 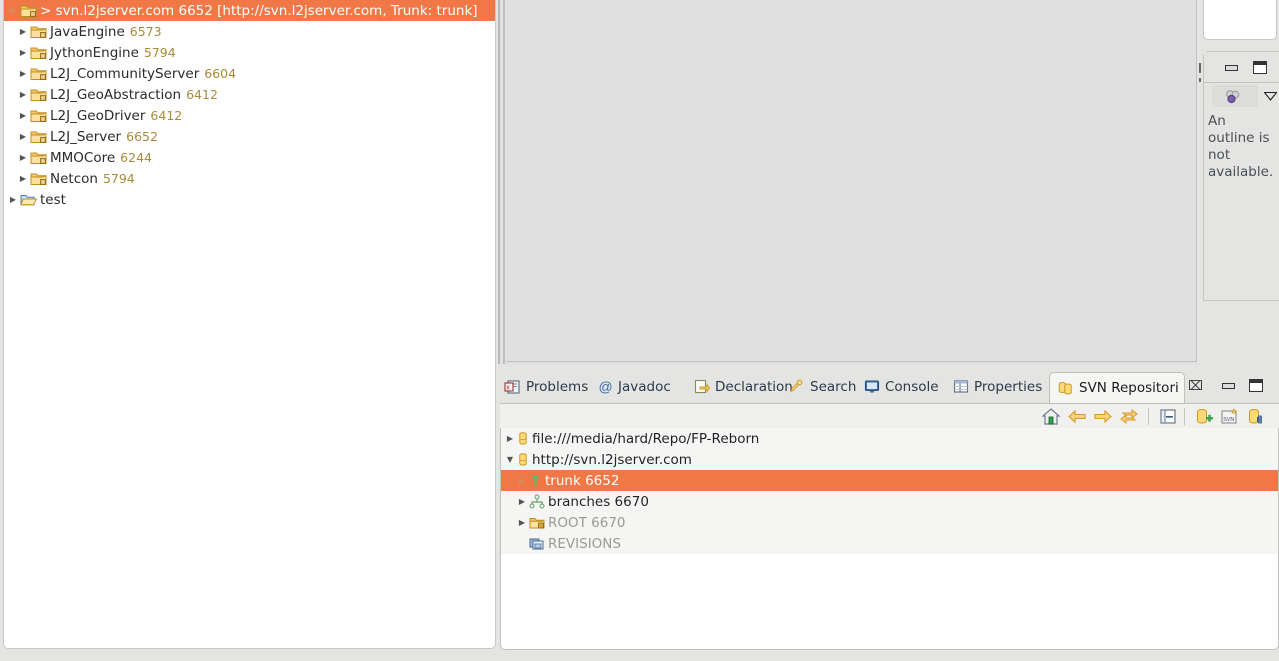 What do you see at coordinates (1241, 146) in the screenshot?
I see `outline-empty-message: An outline is not available.` at bounding box center [1241, 146].